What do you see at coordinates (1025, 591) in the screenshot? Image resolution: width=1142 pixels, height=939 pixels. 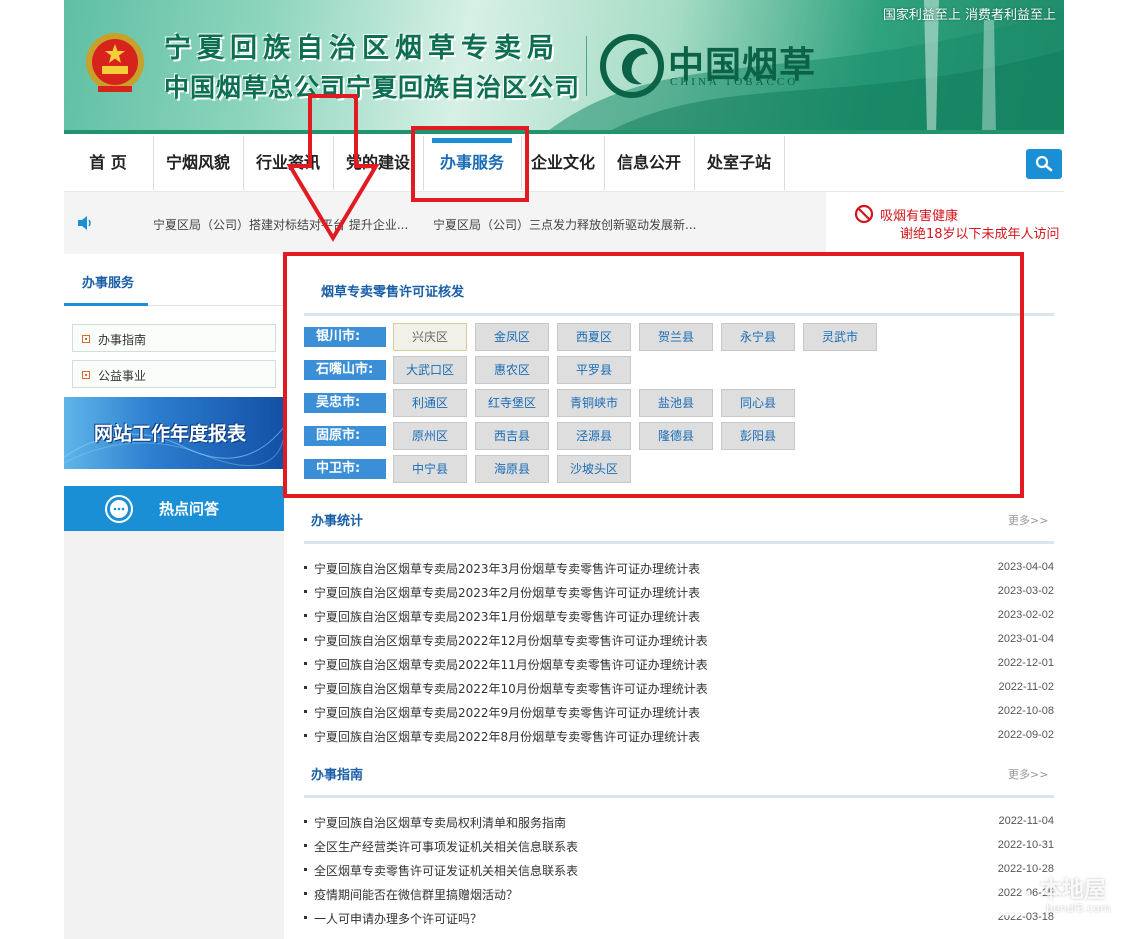 I see `list-item-date: 2023-03-02` at bounding box center [1025, 591].